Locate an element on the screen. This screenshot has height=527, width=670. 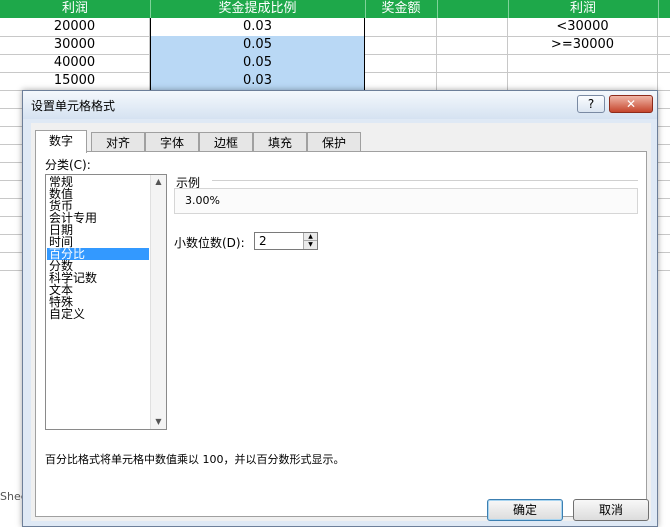
tab-fill: 填充 is located at coordinates (280, 142).